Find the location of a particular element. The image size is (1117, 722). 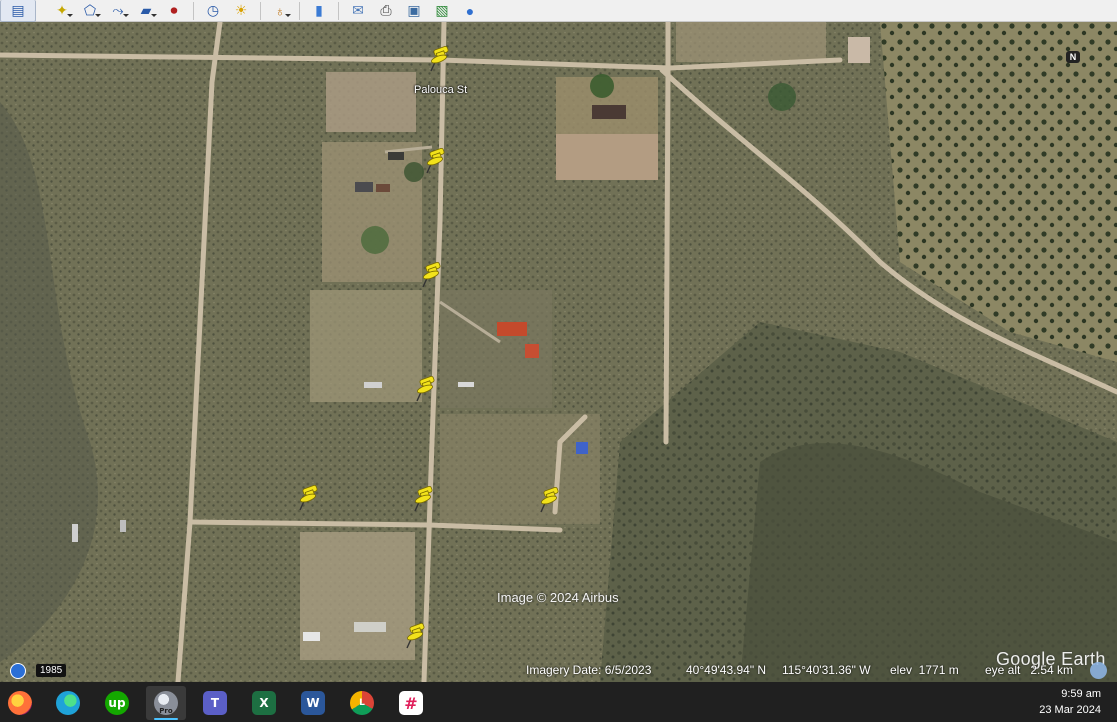

system-clock: 9:59 am 23 Mar 2024 is located at coordinates (1070, 702).